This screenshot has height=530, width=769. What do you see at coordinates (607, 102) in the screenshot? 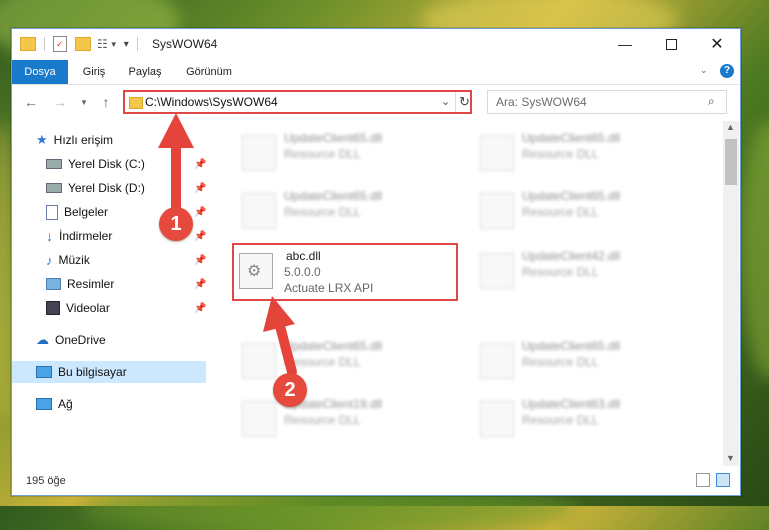
I see `search-box: Ara: SysWOW64 ⌕` at bounding box center [607, 102].